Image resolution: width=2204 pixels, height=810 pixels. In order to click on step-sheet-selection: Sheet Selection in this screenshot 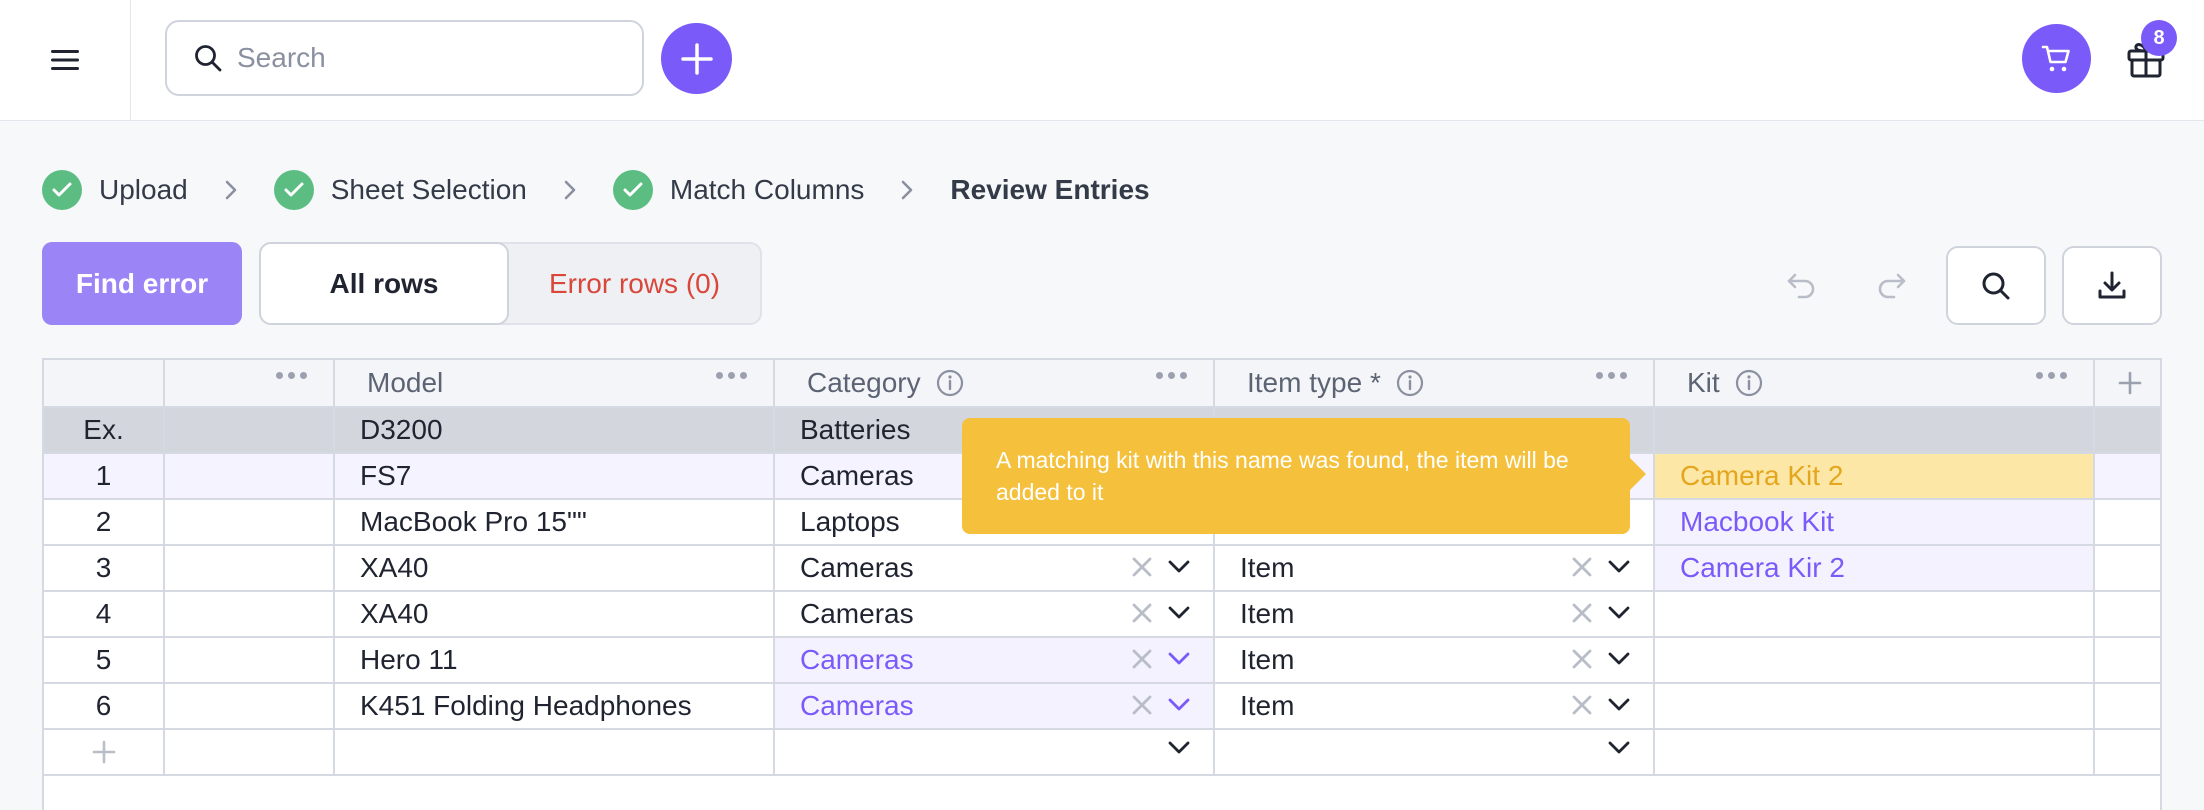, I will do `click(400, 190)`.